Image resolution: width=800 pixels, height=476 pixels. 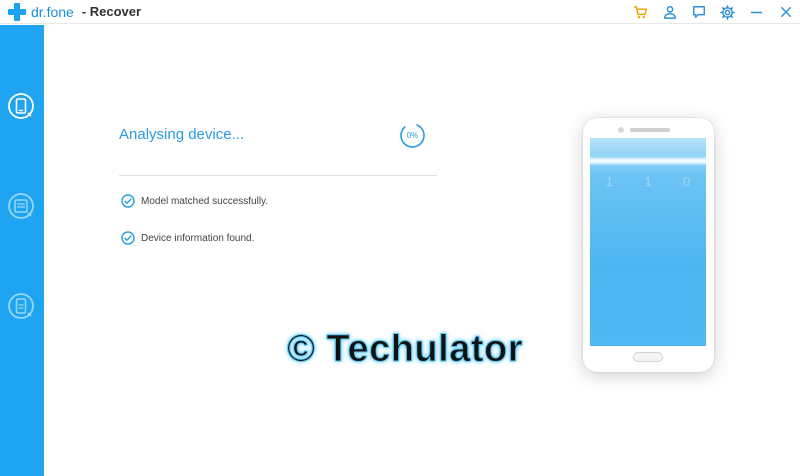 What do you see at coordinates (198, 238) in the screenshot?
I see `step-label: Device information found.` at bounding box center [198, 238].